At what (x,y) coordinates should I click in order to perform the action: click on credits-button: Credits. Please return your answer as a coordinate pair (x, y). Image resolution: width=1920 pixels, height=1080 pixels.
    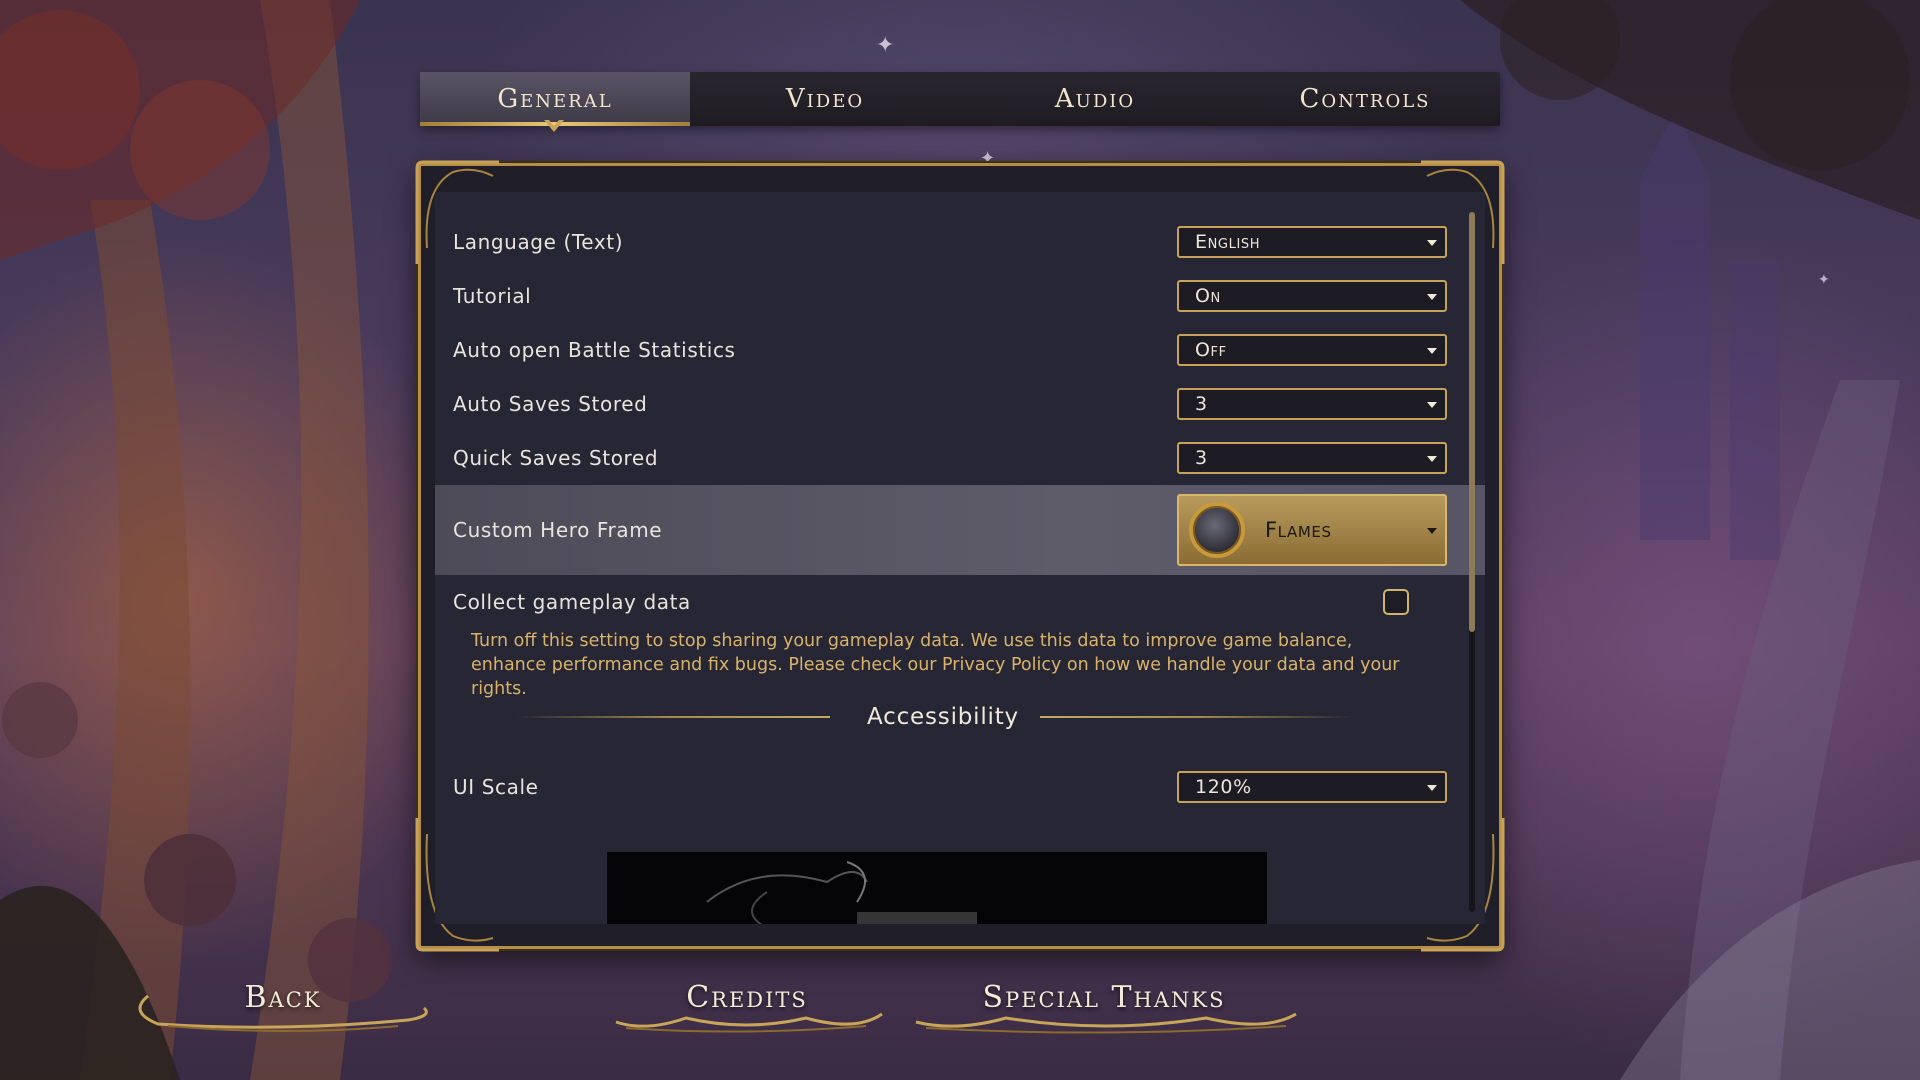
    Looking at the image, I should click on (747, 1010).